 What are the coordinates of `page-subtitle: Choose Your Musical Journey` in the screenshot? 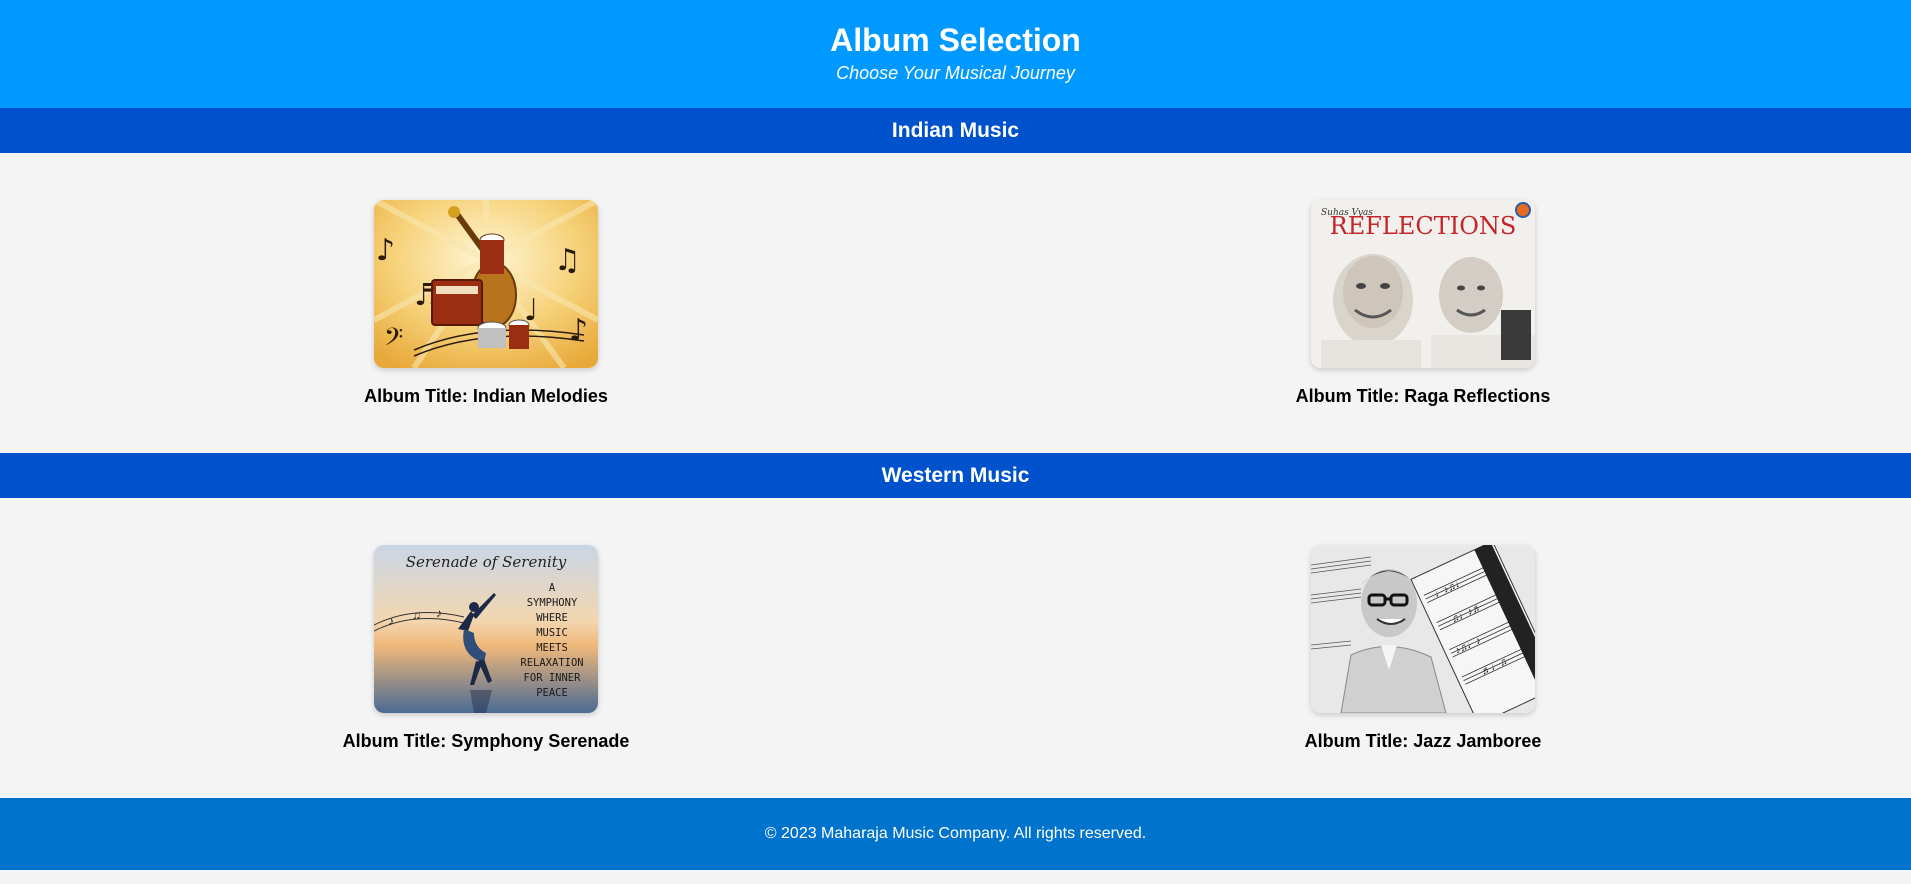 It's located at (955, 73).